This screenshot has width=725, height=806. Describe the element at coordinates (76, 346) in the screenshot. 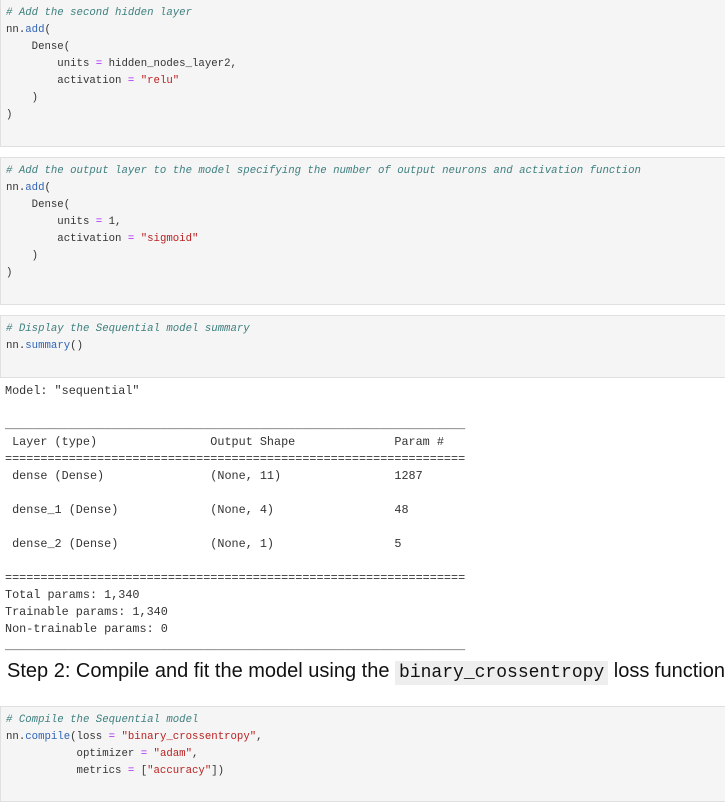

I see `code-text: ()` at that location.